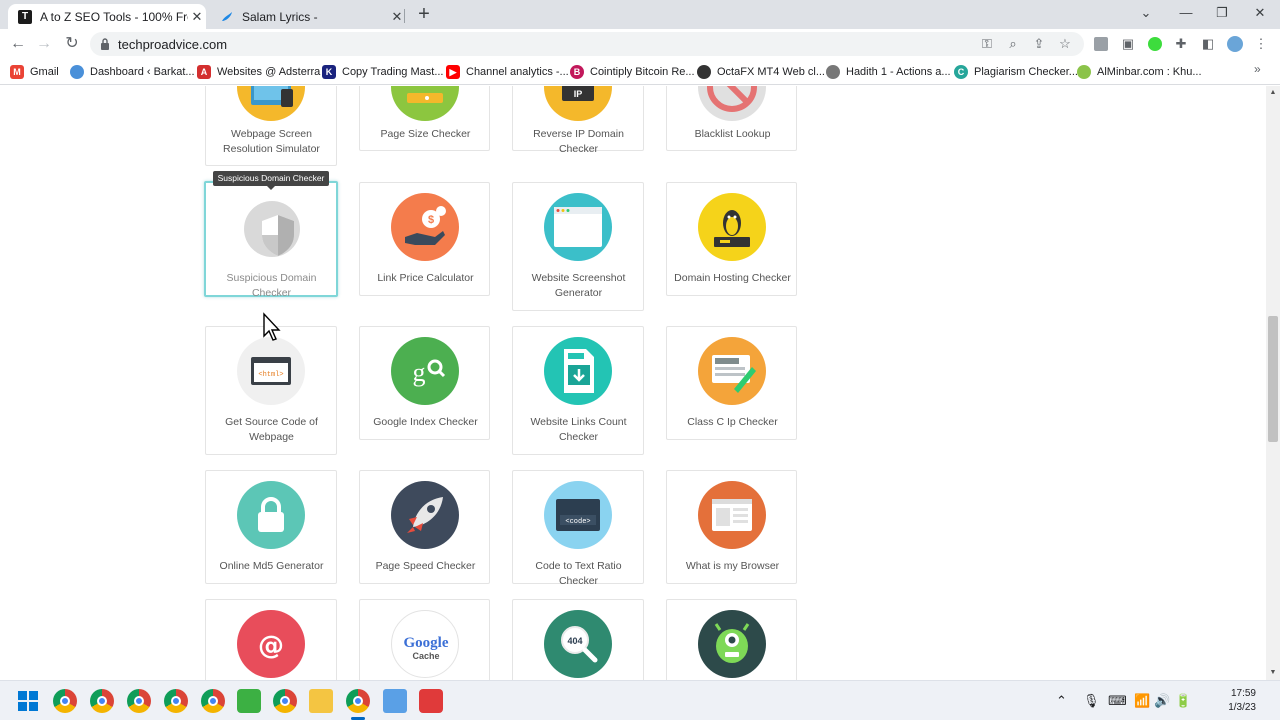 This screenshot has height=720, width=1280. What do you see at coordinates (1235, 44) in the screenshot?
I see `profile-avatar-icon` at bounding box center [1235, 44].